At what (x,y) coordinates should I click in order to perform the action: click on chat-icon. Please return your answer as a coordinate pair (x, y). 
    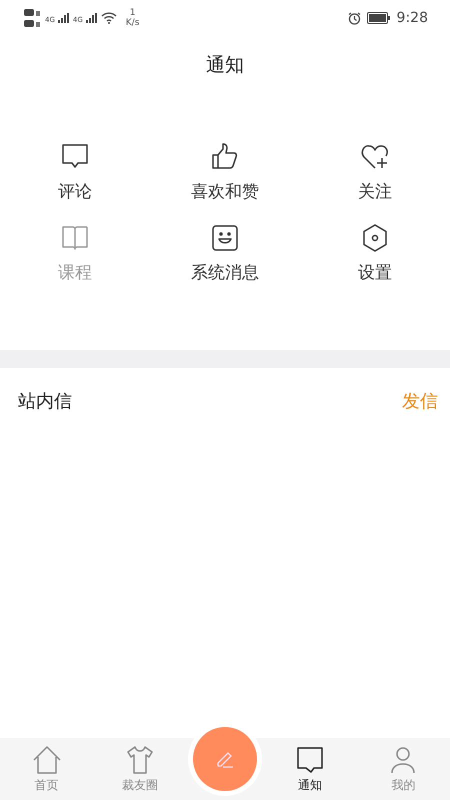
    Looking at the image, I should click on (310, 759).